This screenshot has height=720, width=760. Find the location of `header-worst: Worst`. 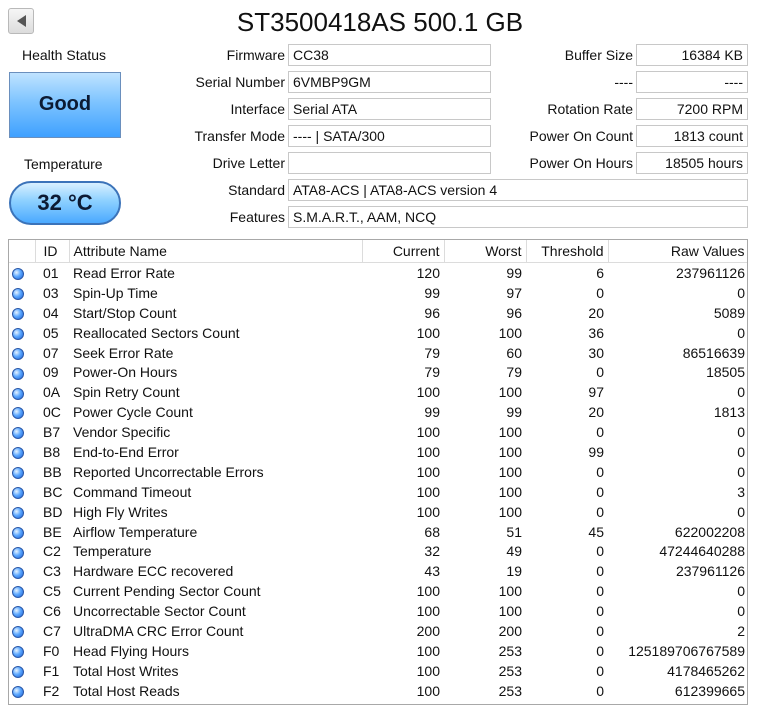

header-worst: Worst is located at coordinates (485, 251).